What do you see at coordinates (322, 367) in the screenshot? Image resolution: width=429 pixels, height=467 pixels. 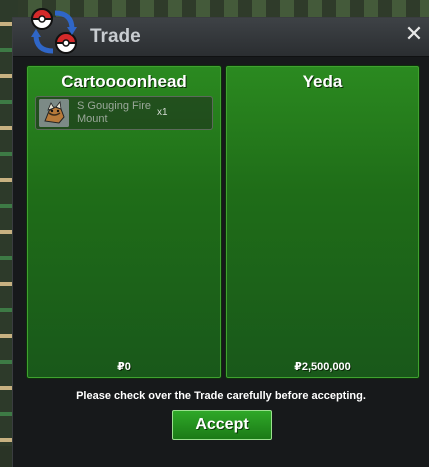 I see `right-money-offer: ₽2,500,000` at bounding box center [322, 367].